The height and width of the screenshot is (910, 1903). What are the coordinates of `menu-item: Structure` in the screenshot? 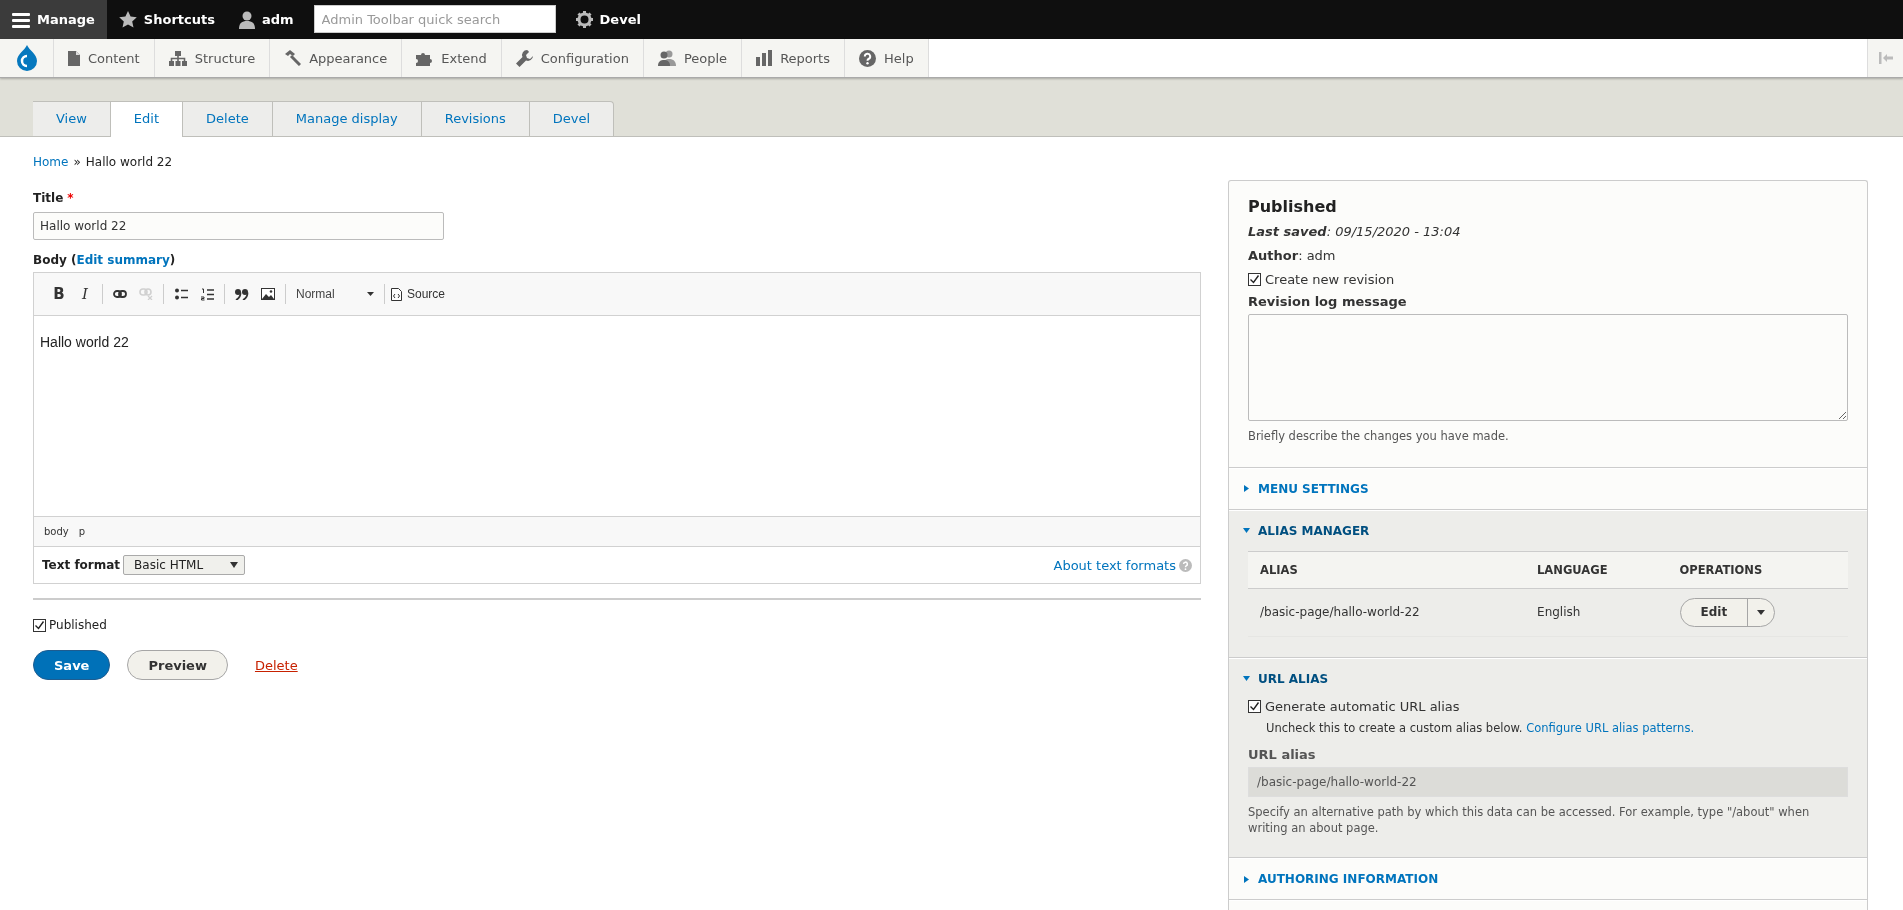 It's located at (212, 58).